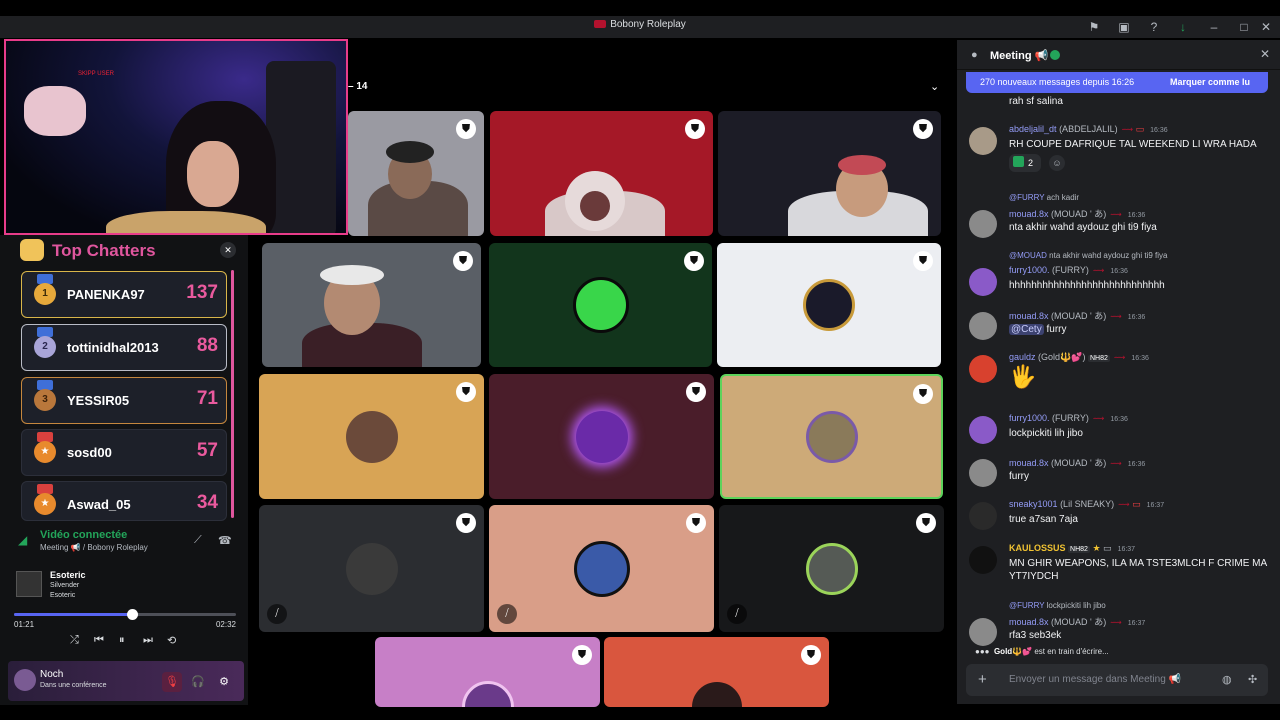 The height and width of the screenshot is (720, 1280). What do you see at coordinates (1044, 197) in the screenshot?
I see `reply-preview: @FURRY ach kadir` at bounding box center [1044, 197].